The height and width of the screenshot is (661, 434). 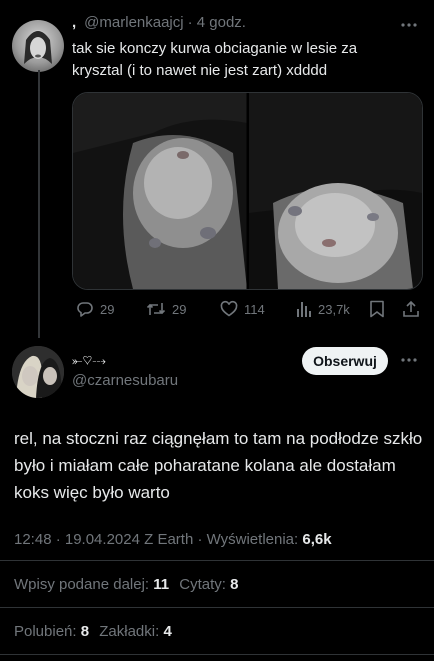 I want to click on reply-icon, so click(x=85, y=309).